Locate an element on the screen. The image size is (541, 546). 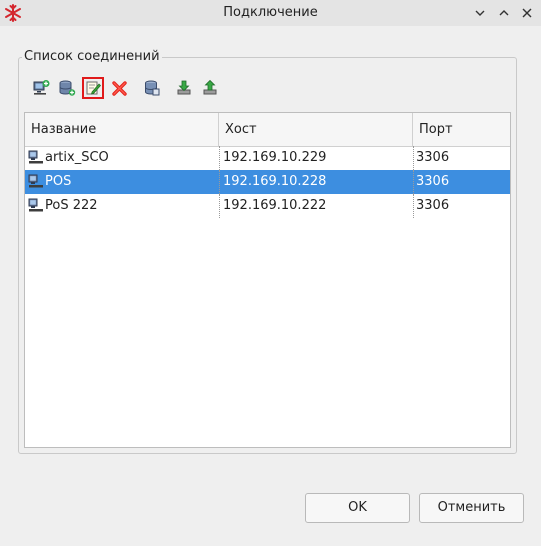
cell-host: 192.169.10.229 is located at coordinates (275, 157).